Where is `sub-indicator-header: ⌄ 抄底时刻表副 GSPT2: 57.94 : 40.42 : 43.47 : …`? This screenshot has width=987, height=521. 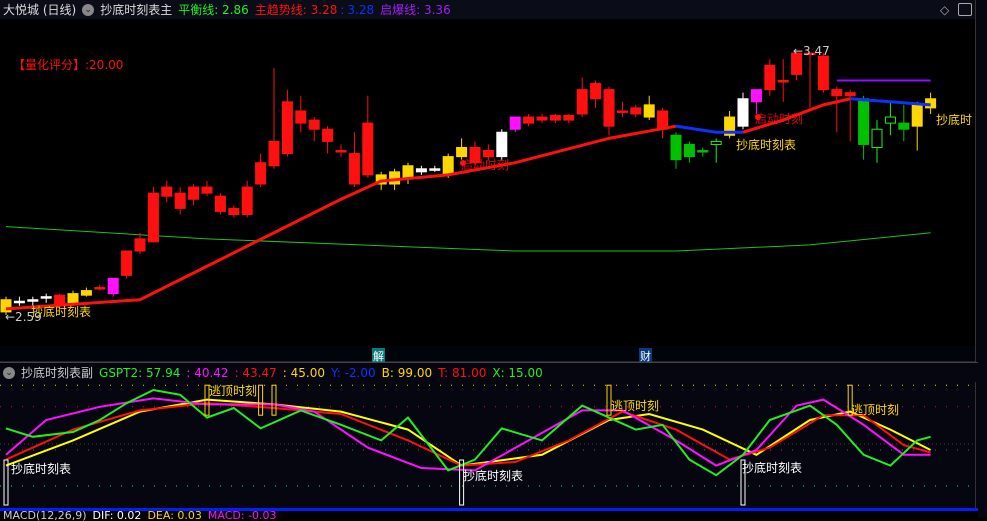 sub-indicator-header: ⌄ 抄底时刻表副 GSPT2: 57.94 : 40.42 : 43.47 : … is located at coordinates (489, 372).